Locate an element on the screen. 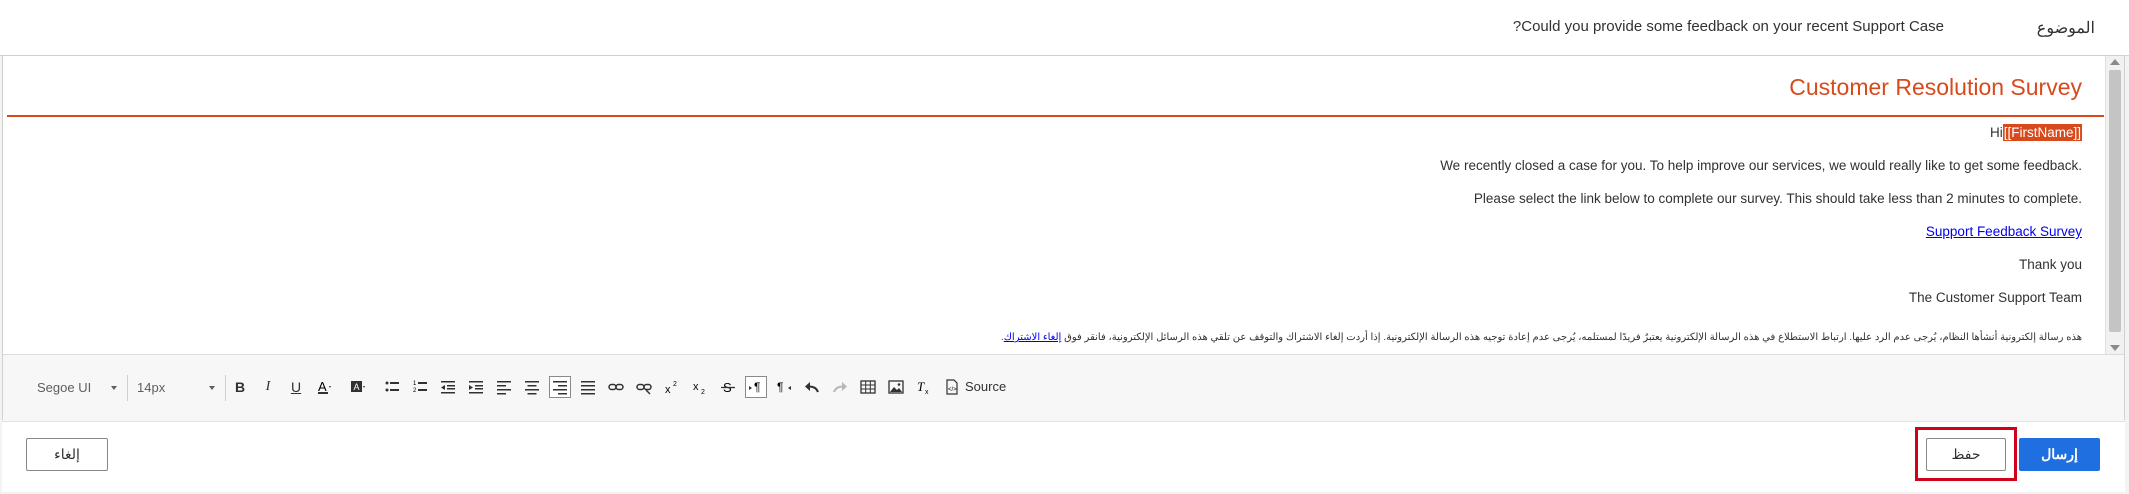  justify-icon is located at coordinates (588, 387).